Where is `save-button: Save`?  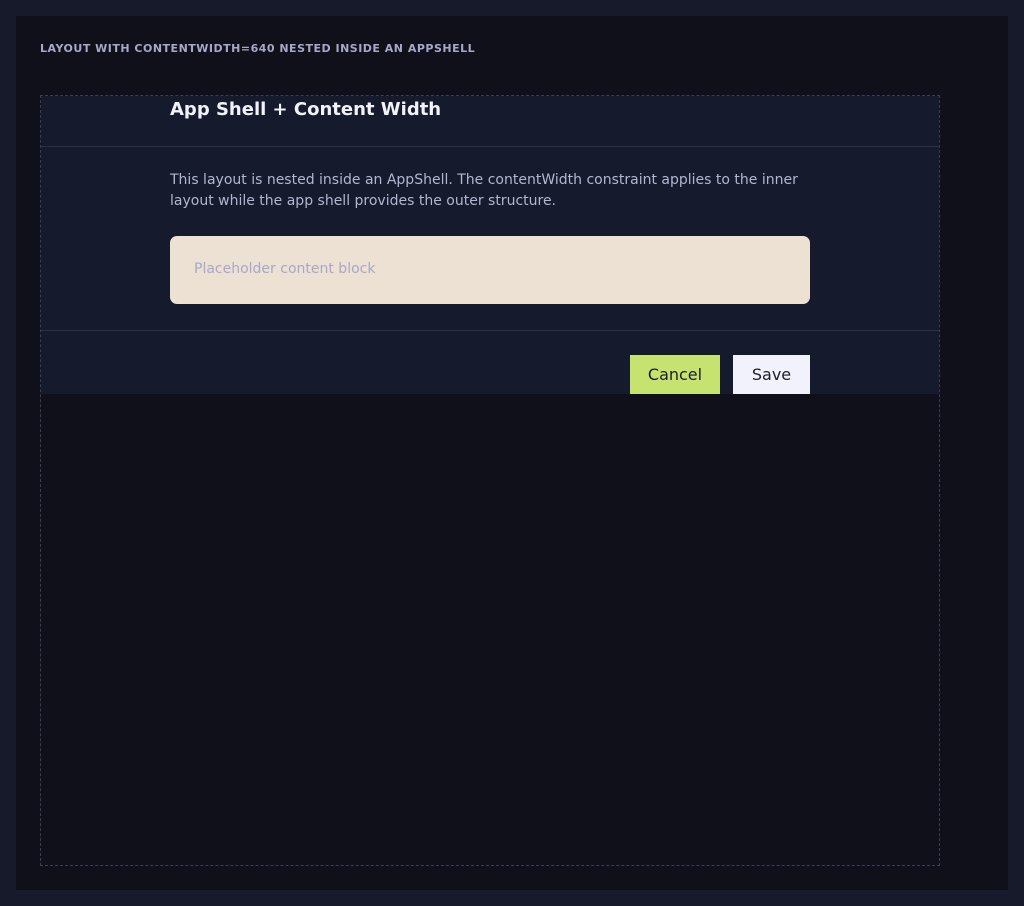
save-button: Save is located at coordinates (771, 374).